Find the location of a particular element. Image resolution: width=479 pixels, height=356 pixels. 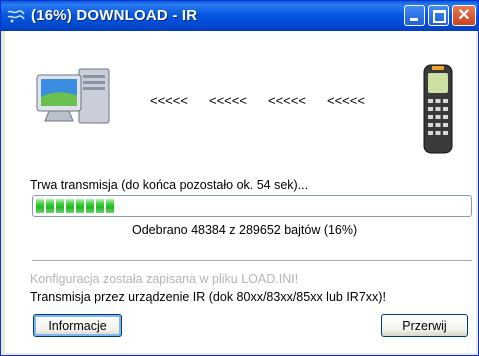

bytes-received-text: Odebrano 48384 z 289652 bajtów (16%) is located at coordinates (245, 230).